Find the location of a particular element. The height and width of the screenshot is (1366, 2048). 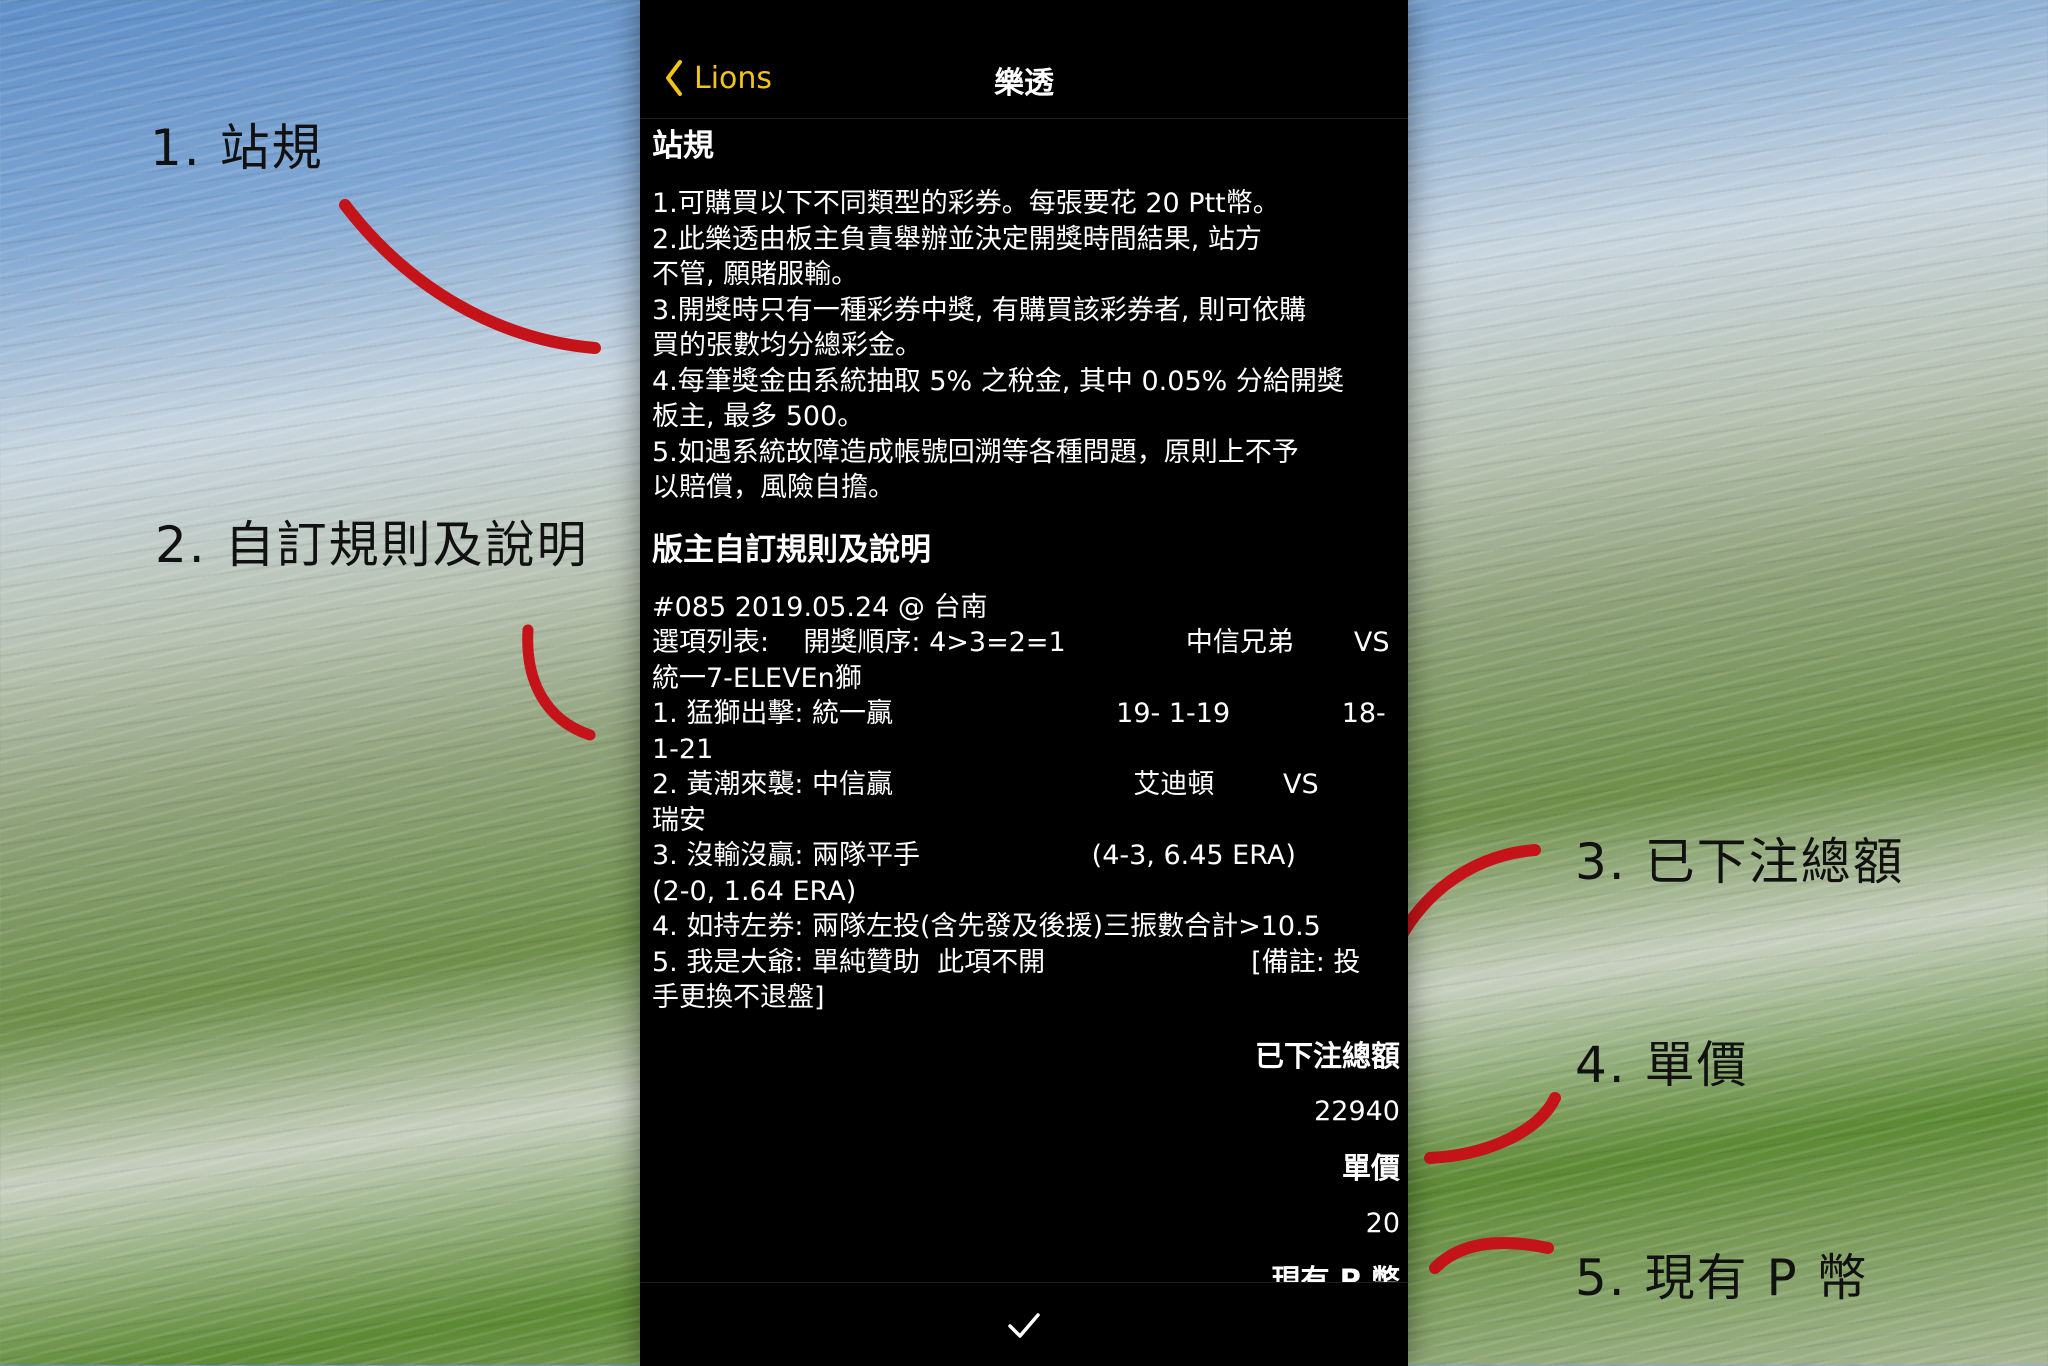

custom-rule-line: 統一7-ELEVEn獅 is located at coordinates (757, 678).